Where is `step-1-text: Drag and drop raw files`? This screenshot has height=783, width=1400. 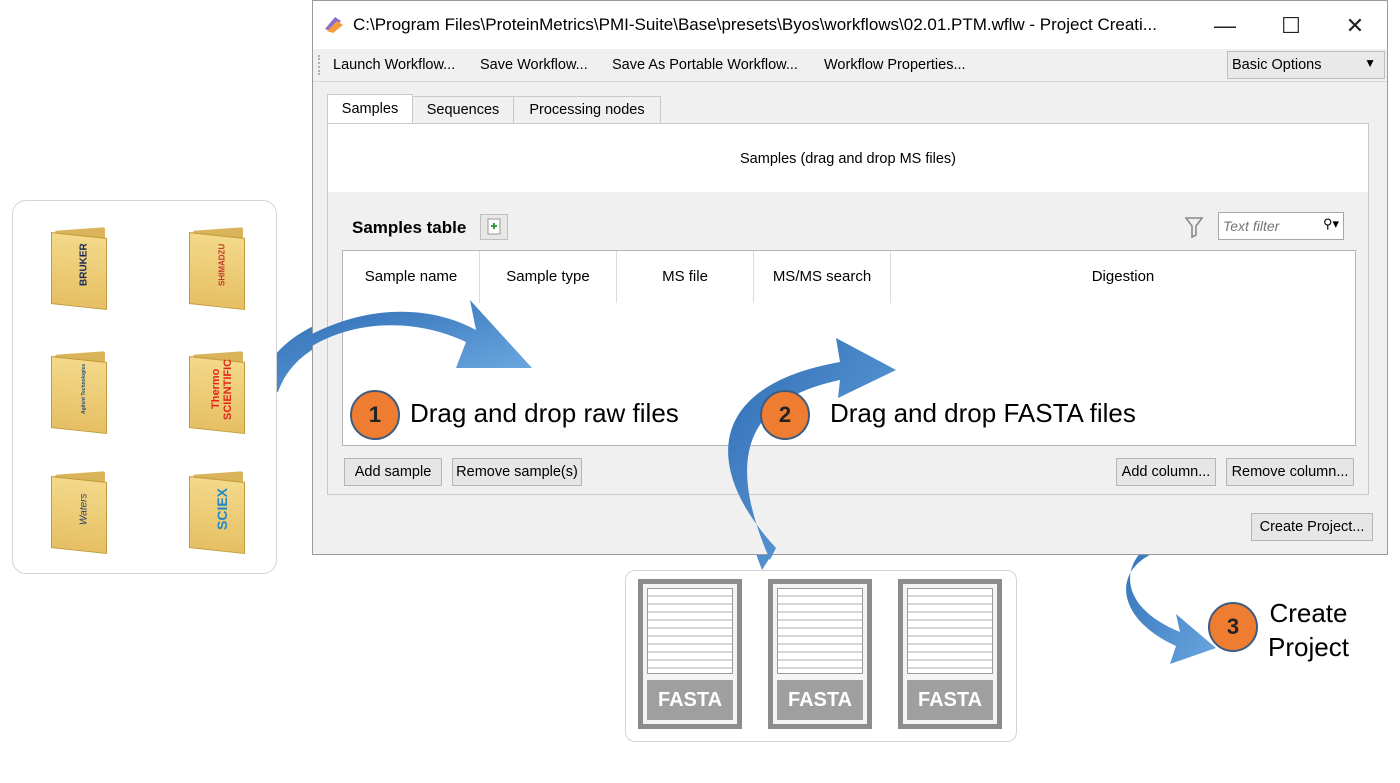
step-1-text: Drag and drop raw files is located at coordinates (544, 413).